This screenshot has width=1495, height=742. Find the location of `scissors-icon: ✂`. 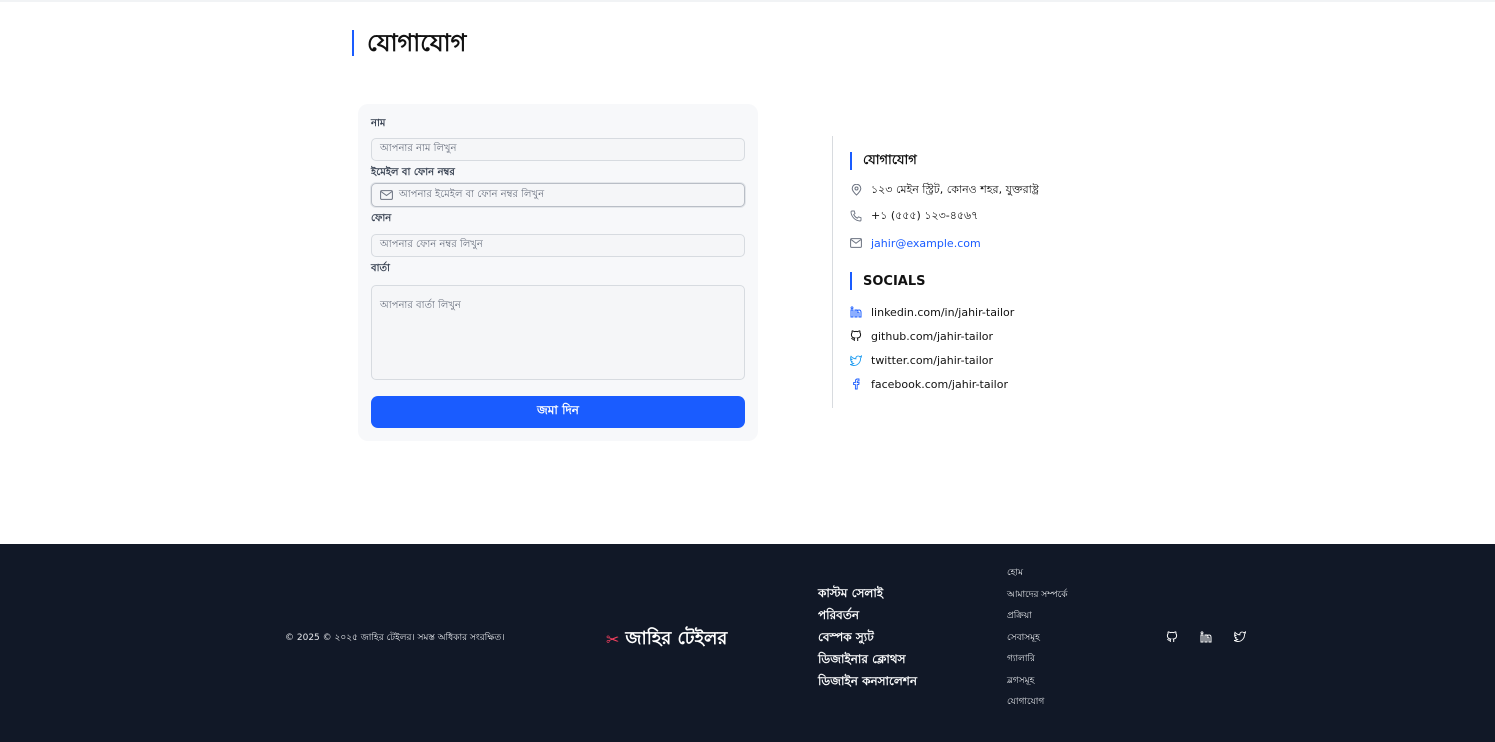

scissors-icon: ✂ is located at coordinates (613, 639).